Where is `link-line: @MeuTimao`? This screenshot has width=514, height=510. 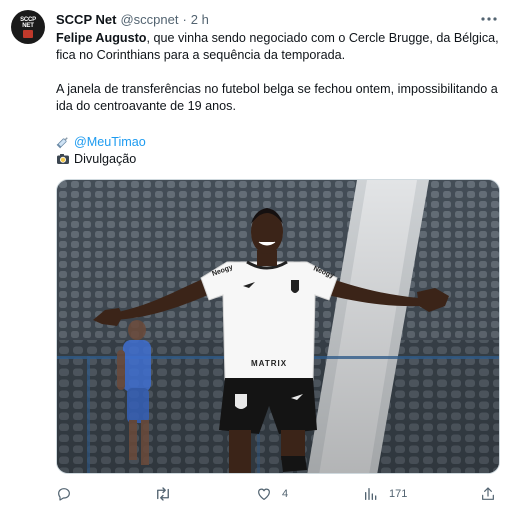 link-line: @MeuTimao is located at coordinates (101, 141).